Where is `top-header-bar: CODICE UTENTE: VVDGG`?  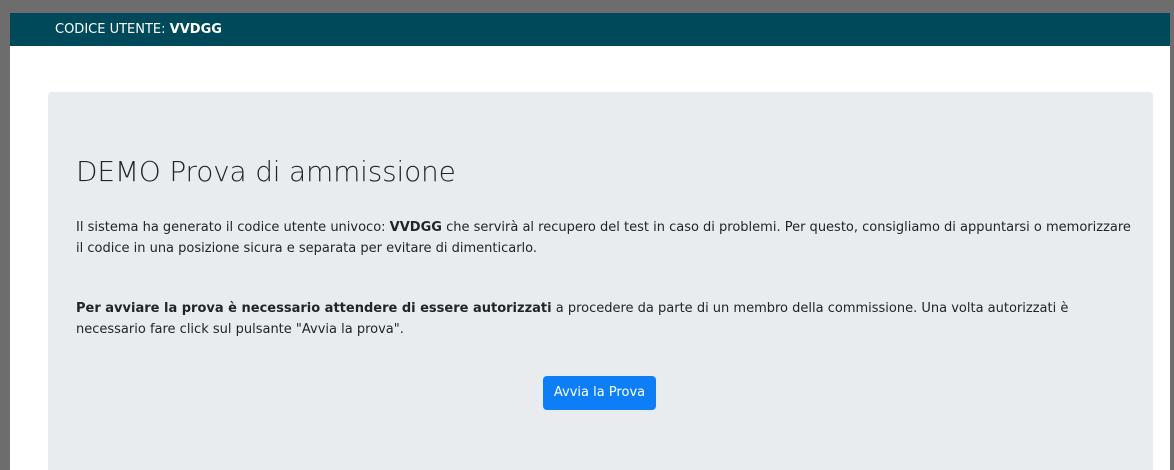 top-header-bar: CODICE UTENTE: VVDGG is located at coordinates (590, 29).